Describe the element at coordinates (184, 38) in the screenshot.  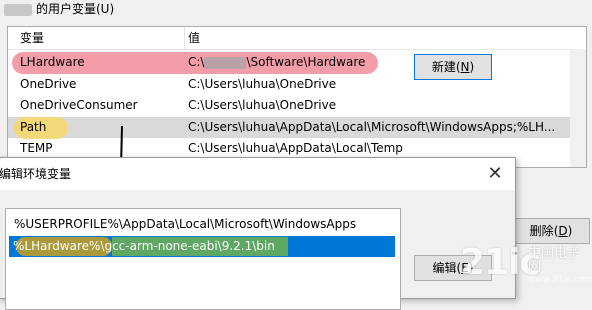
I see `column-divider` at that location.